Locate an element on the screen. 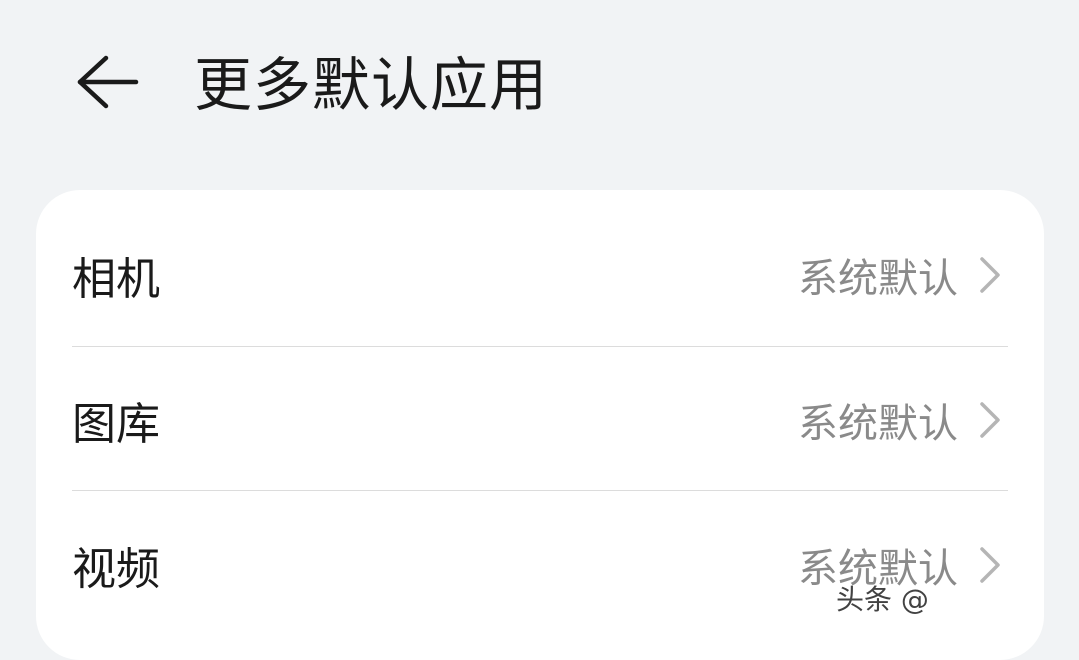 Image resolution: width=1079 pixels, height=660 pixels. page-title: 更多默认应用 is located at coordinates (371, 85).